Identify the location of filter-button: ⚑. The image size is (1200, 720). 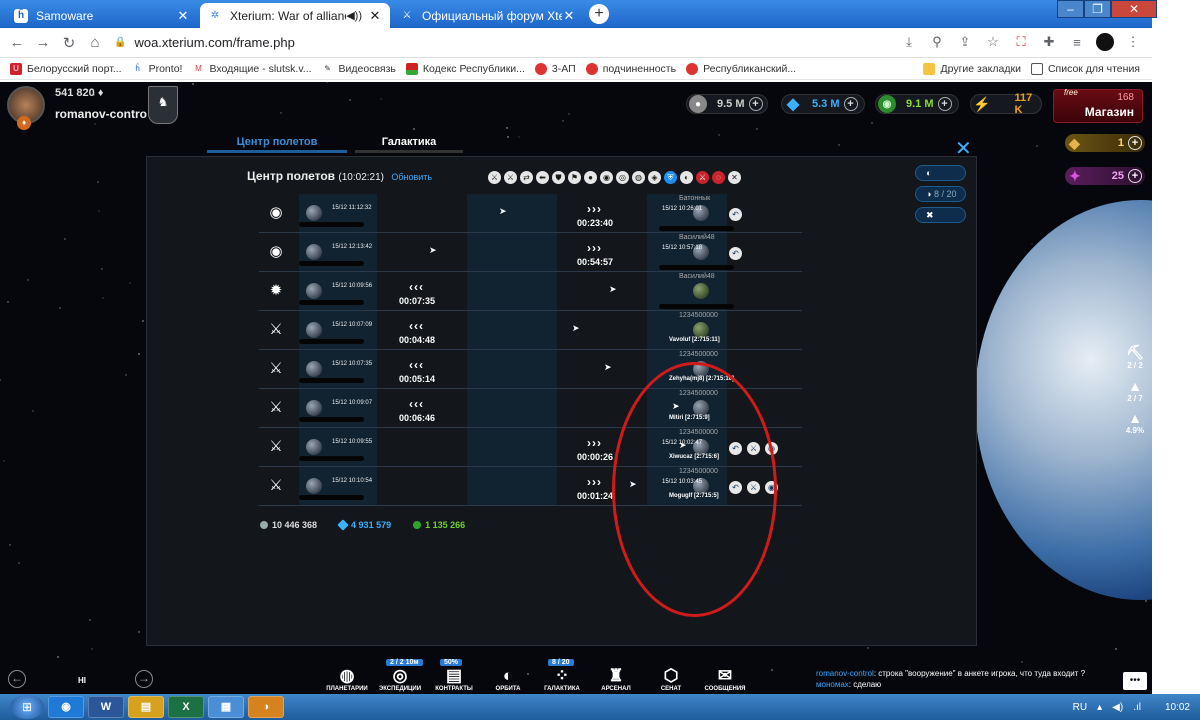
(574, 177).